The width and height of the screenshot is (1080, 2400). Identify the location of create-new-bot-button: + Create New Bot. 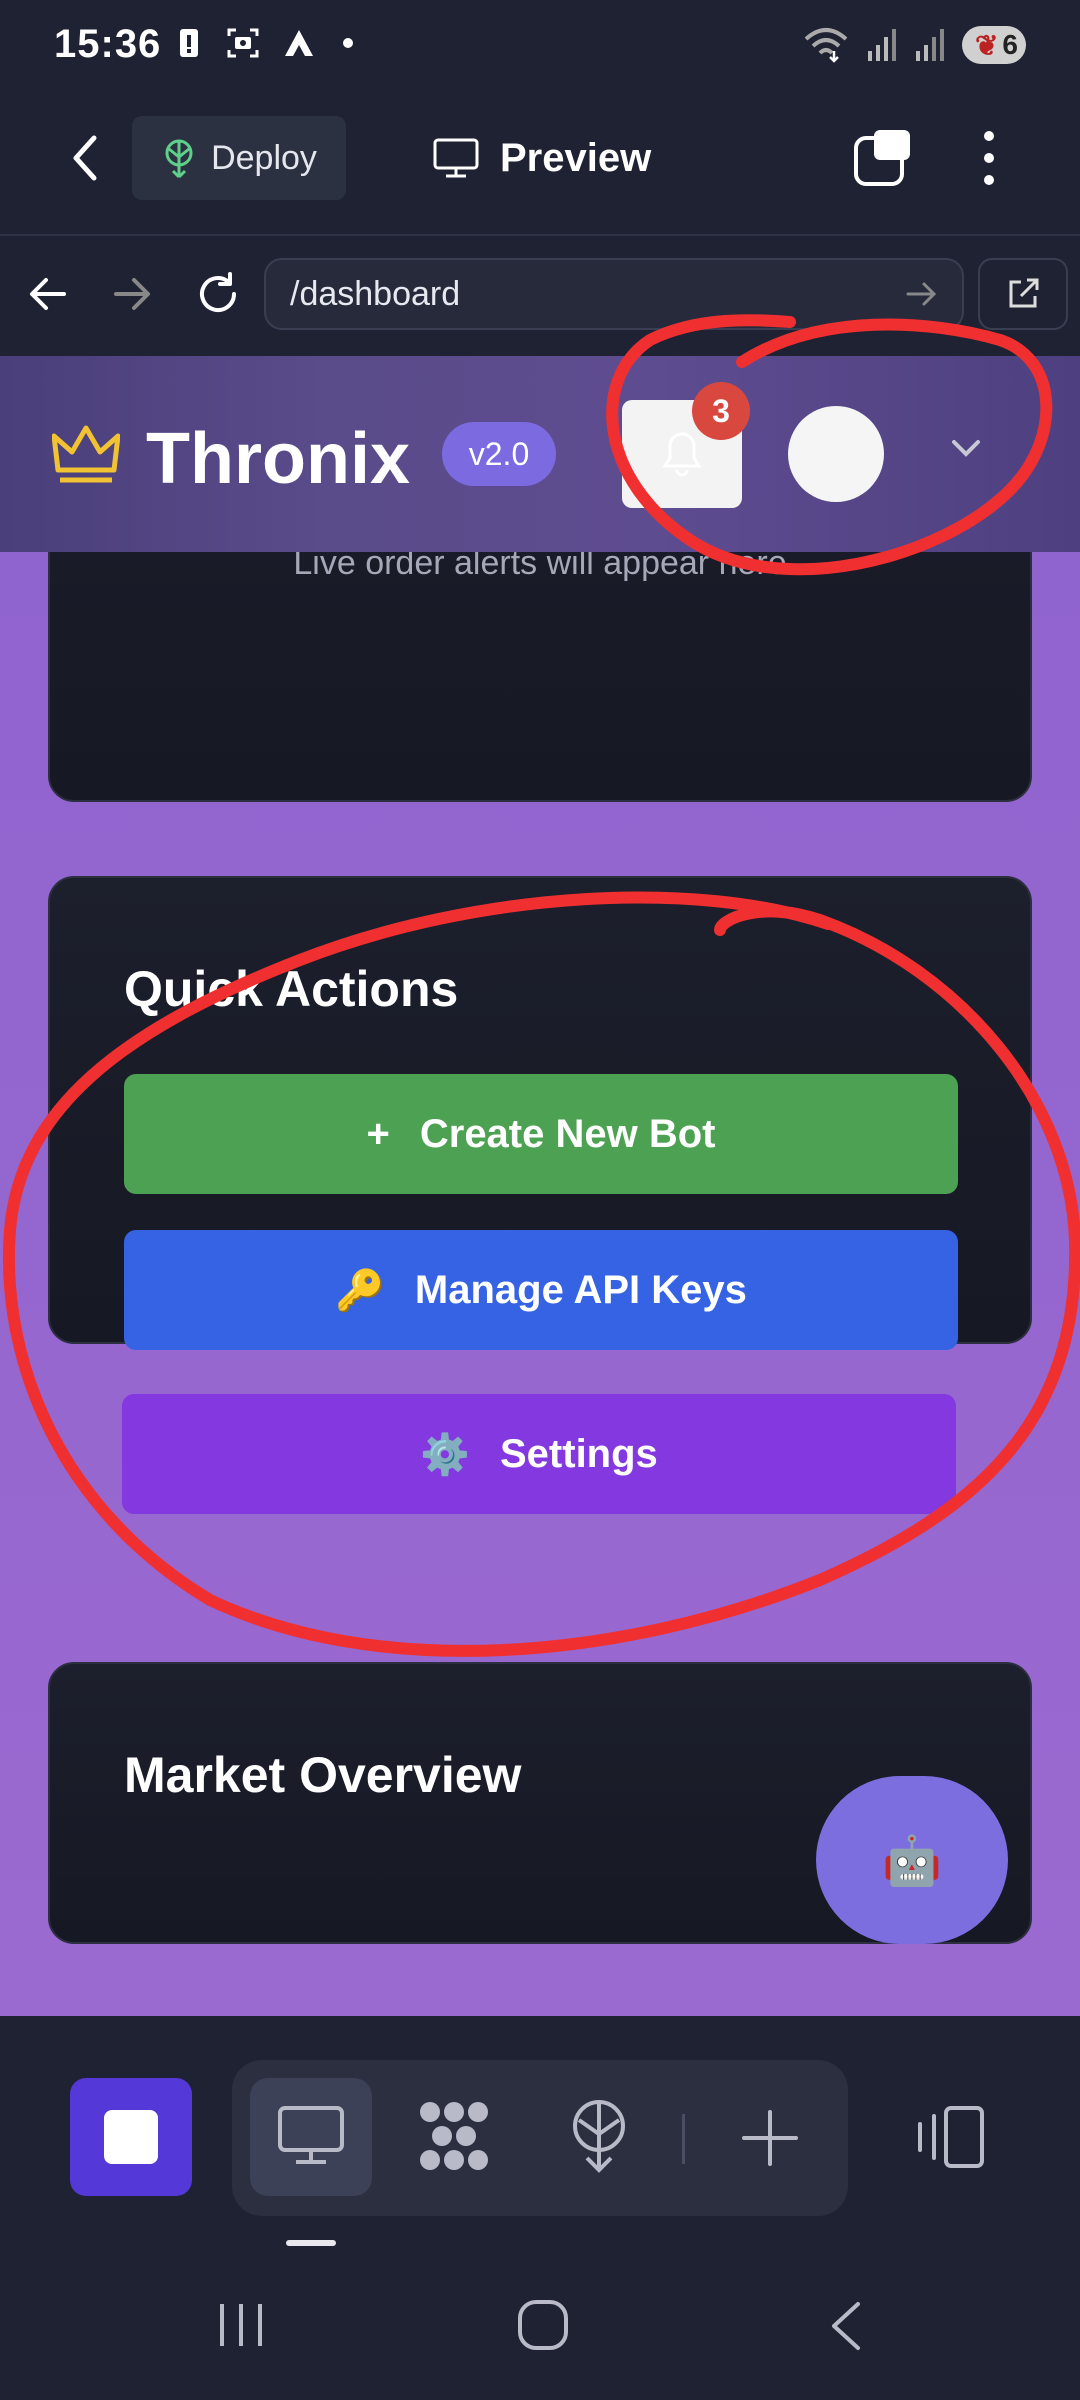
(541, 1134).